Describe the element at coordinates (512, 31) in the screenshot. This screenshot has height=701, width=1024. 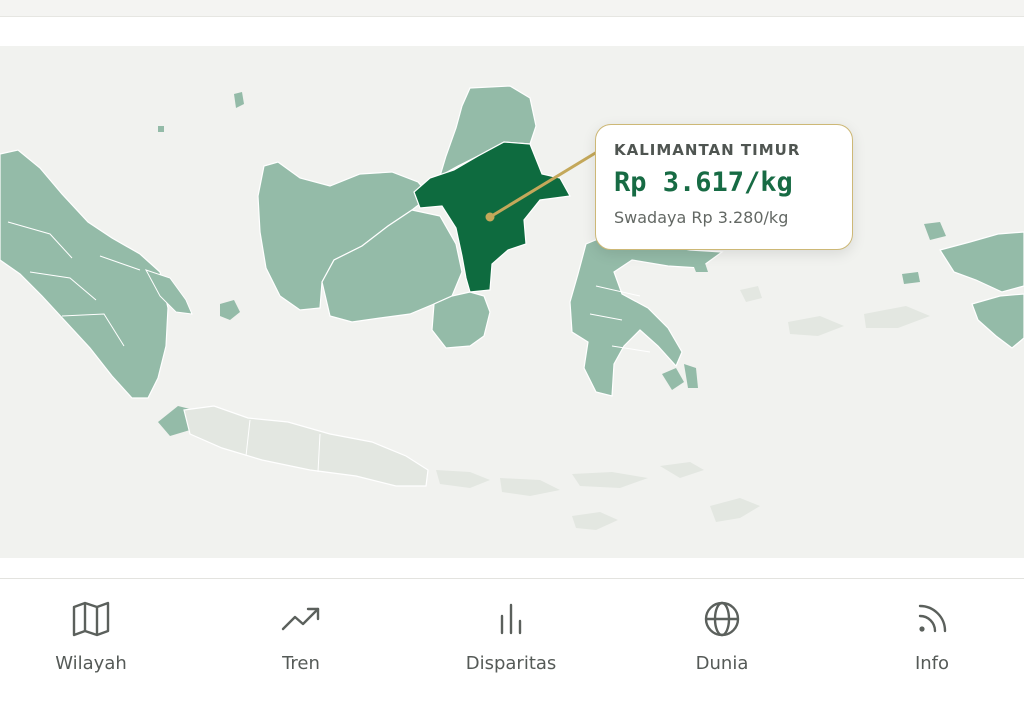
I see `spacer-top` at that location.